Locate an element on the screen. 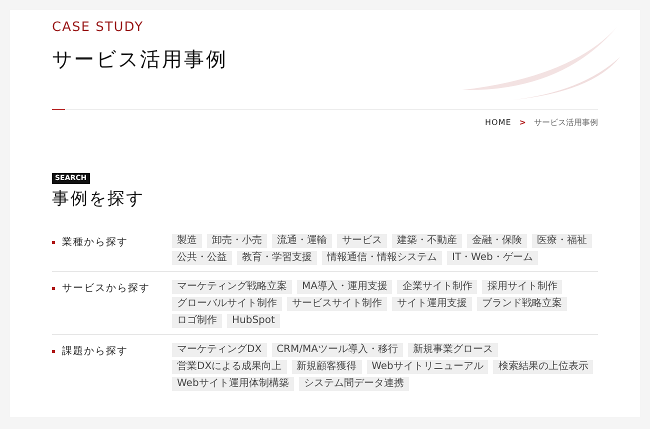 The image size is (650, 429). filter-group-label: 課題から探す is located at coordinates (95, 351).